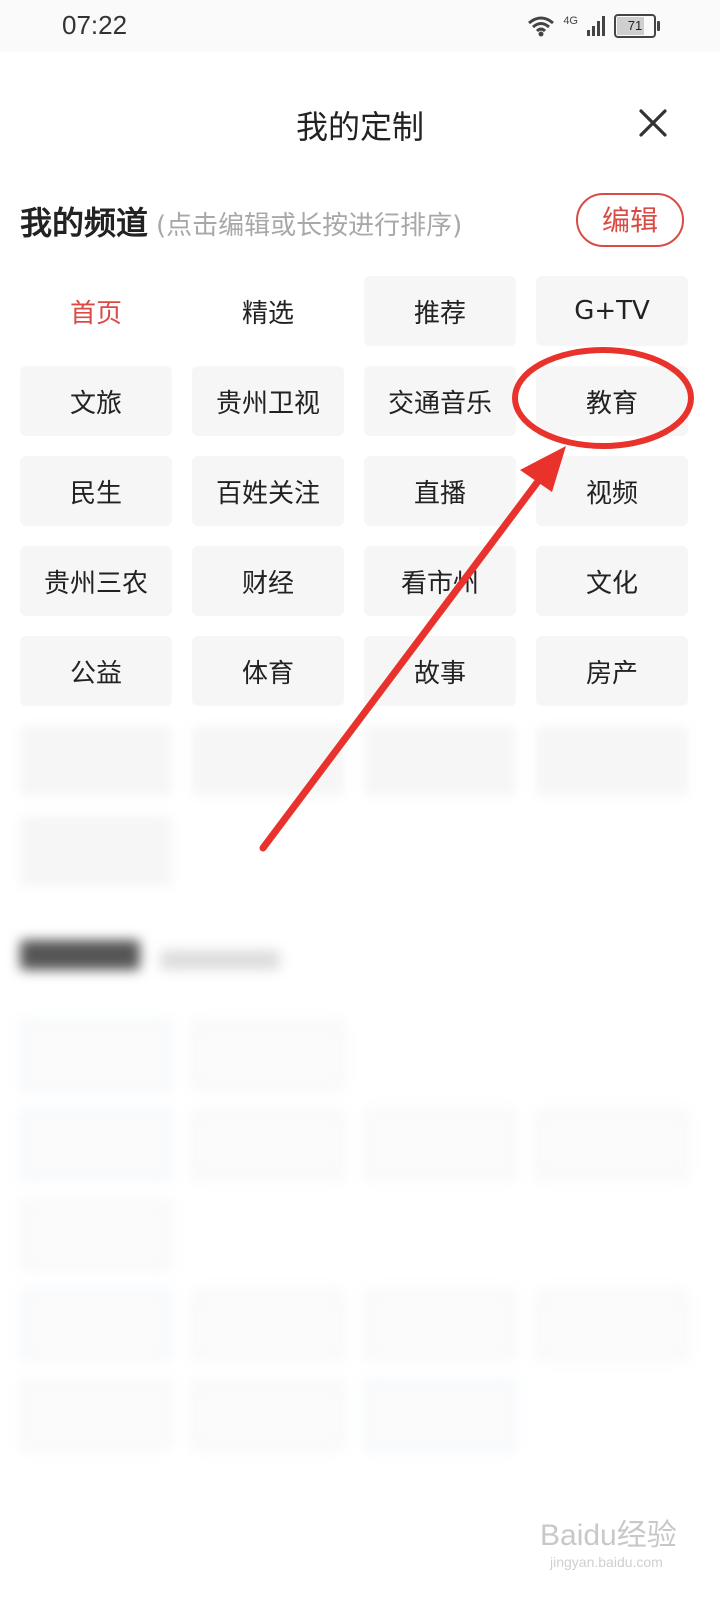  Describe the element at coordinates (150, 959) in the screenshot. I see `blurred-section-title` at that location.